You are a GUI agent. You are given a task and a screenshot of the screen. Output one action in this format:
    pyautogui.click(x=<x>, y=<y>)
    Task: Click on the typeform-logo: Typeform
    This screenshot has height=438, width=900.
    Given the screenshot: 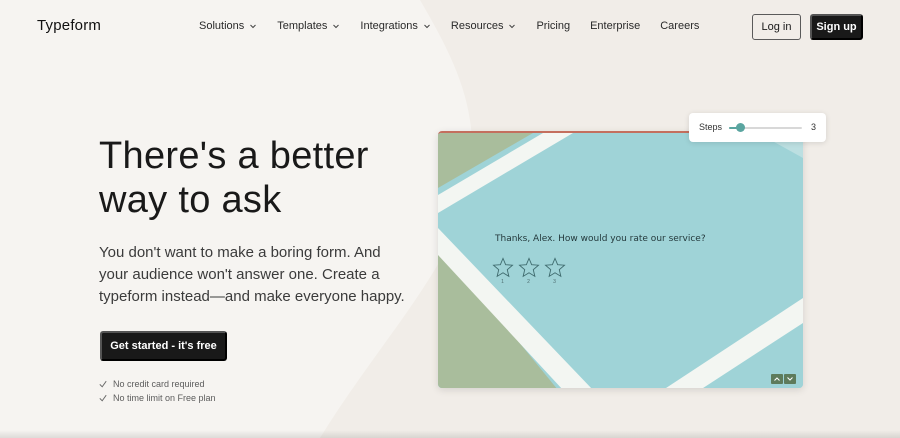 What is the action you would take?
    pyautogui.click(x=69, y=25)
    